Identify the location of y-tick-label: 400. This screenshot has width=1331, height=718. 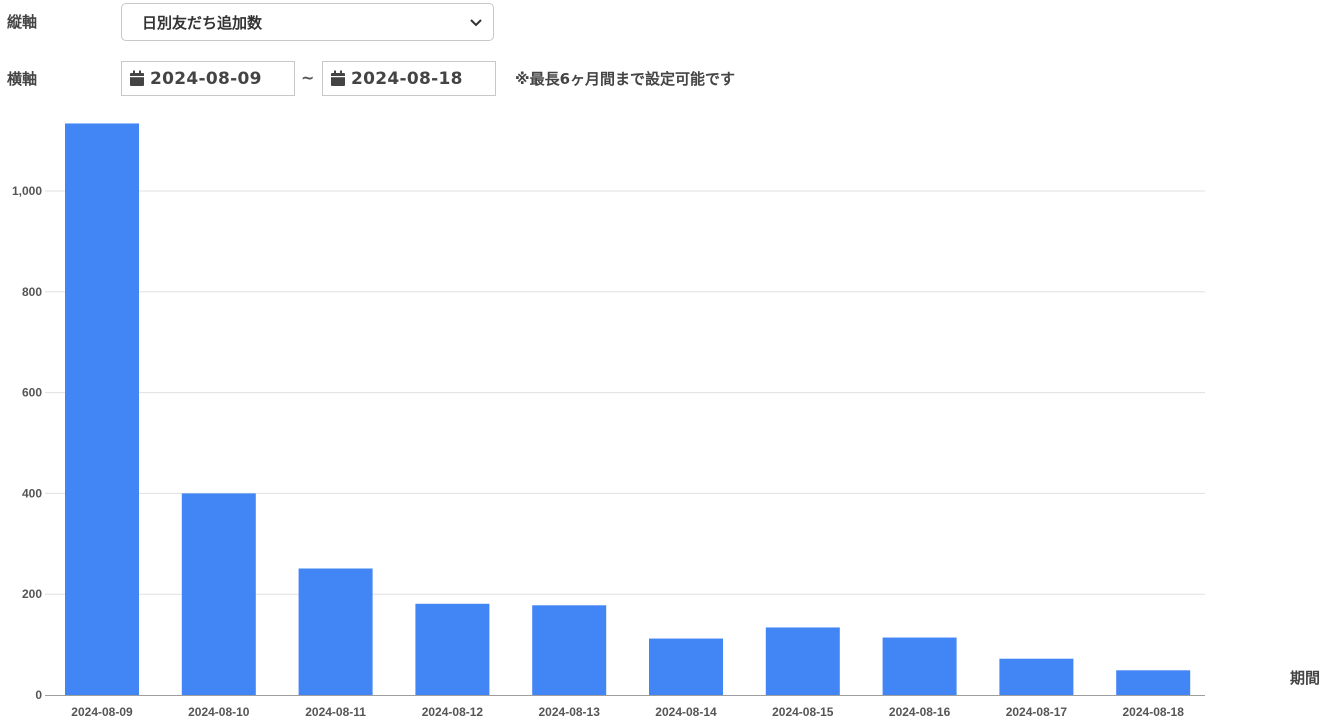
(32, 493).